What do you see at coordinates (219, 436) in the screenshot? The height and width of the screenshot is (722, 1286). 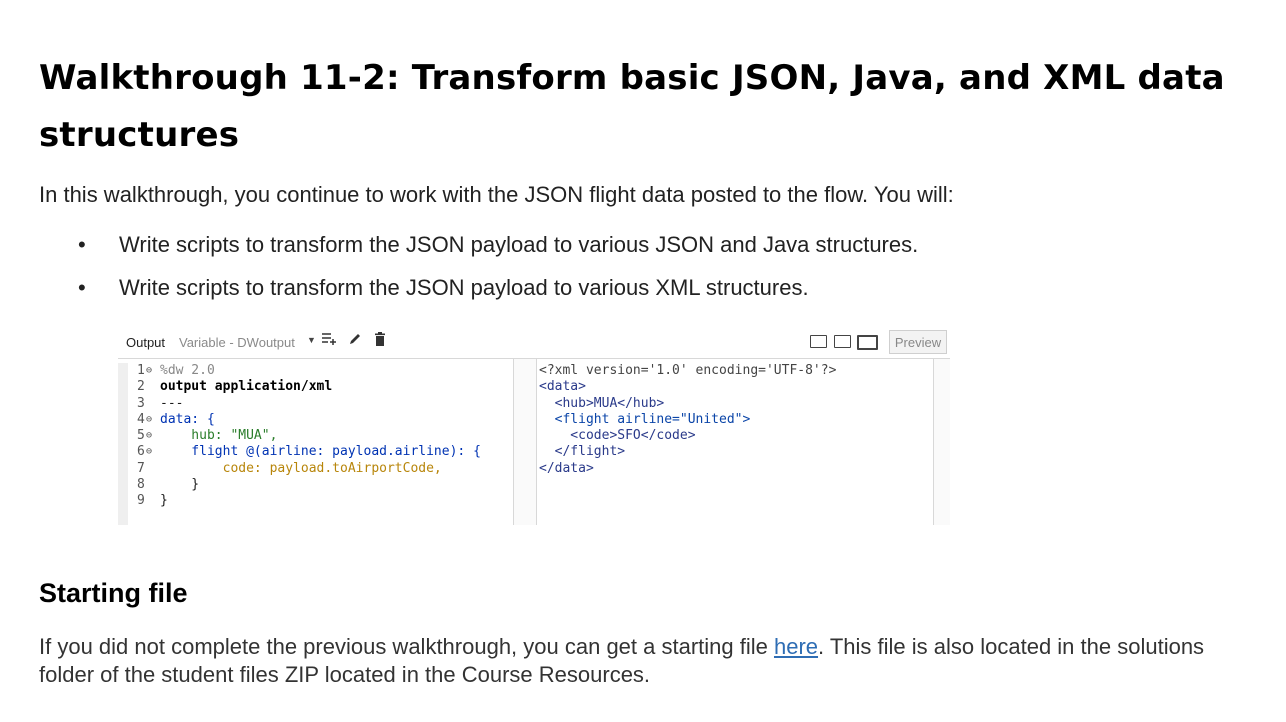 I see `code-text: hub: "MUA",` at bounding box center [219, 436].